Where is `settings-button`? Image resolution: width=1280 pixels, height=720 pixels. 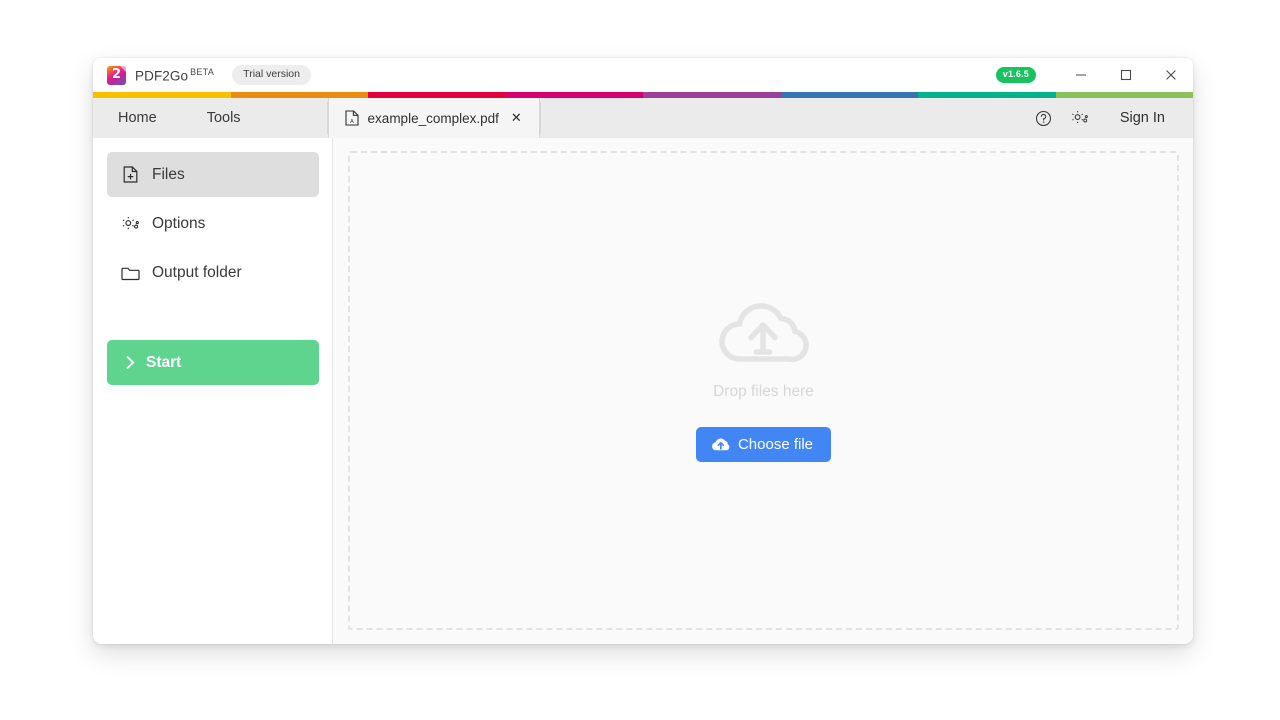 settings-button is located at coordinates (1080, 118).